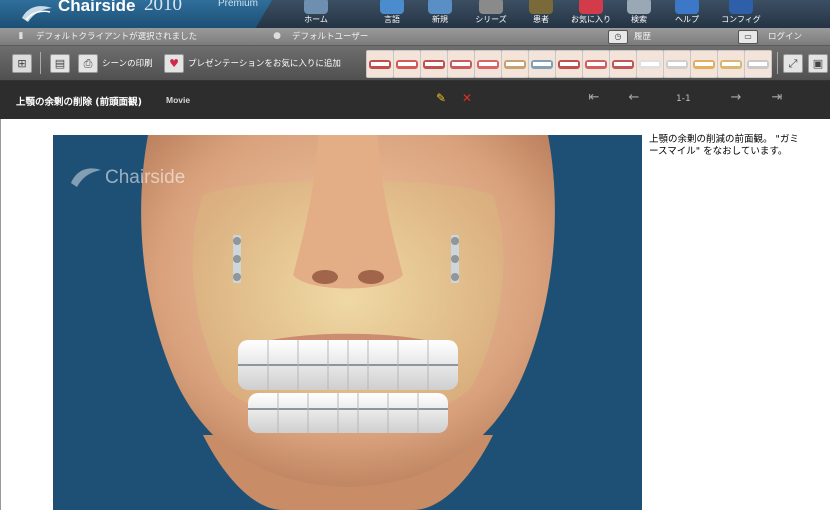 This screenshot has height=510, width=830. I want to click on gear-icon, so click(741, 7).